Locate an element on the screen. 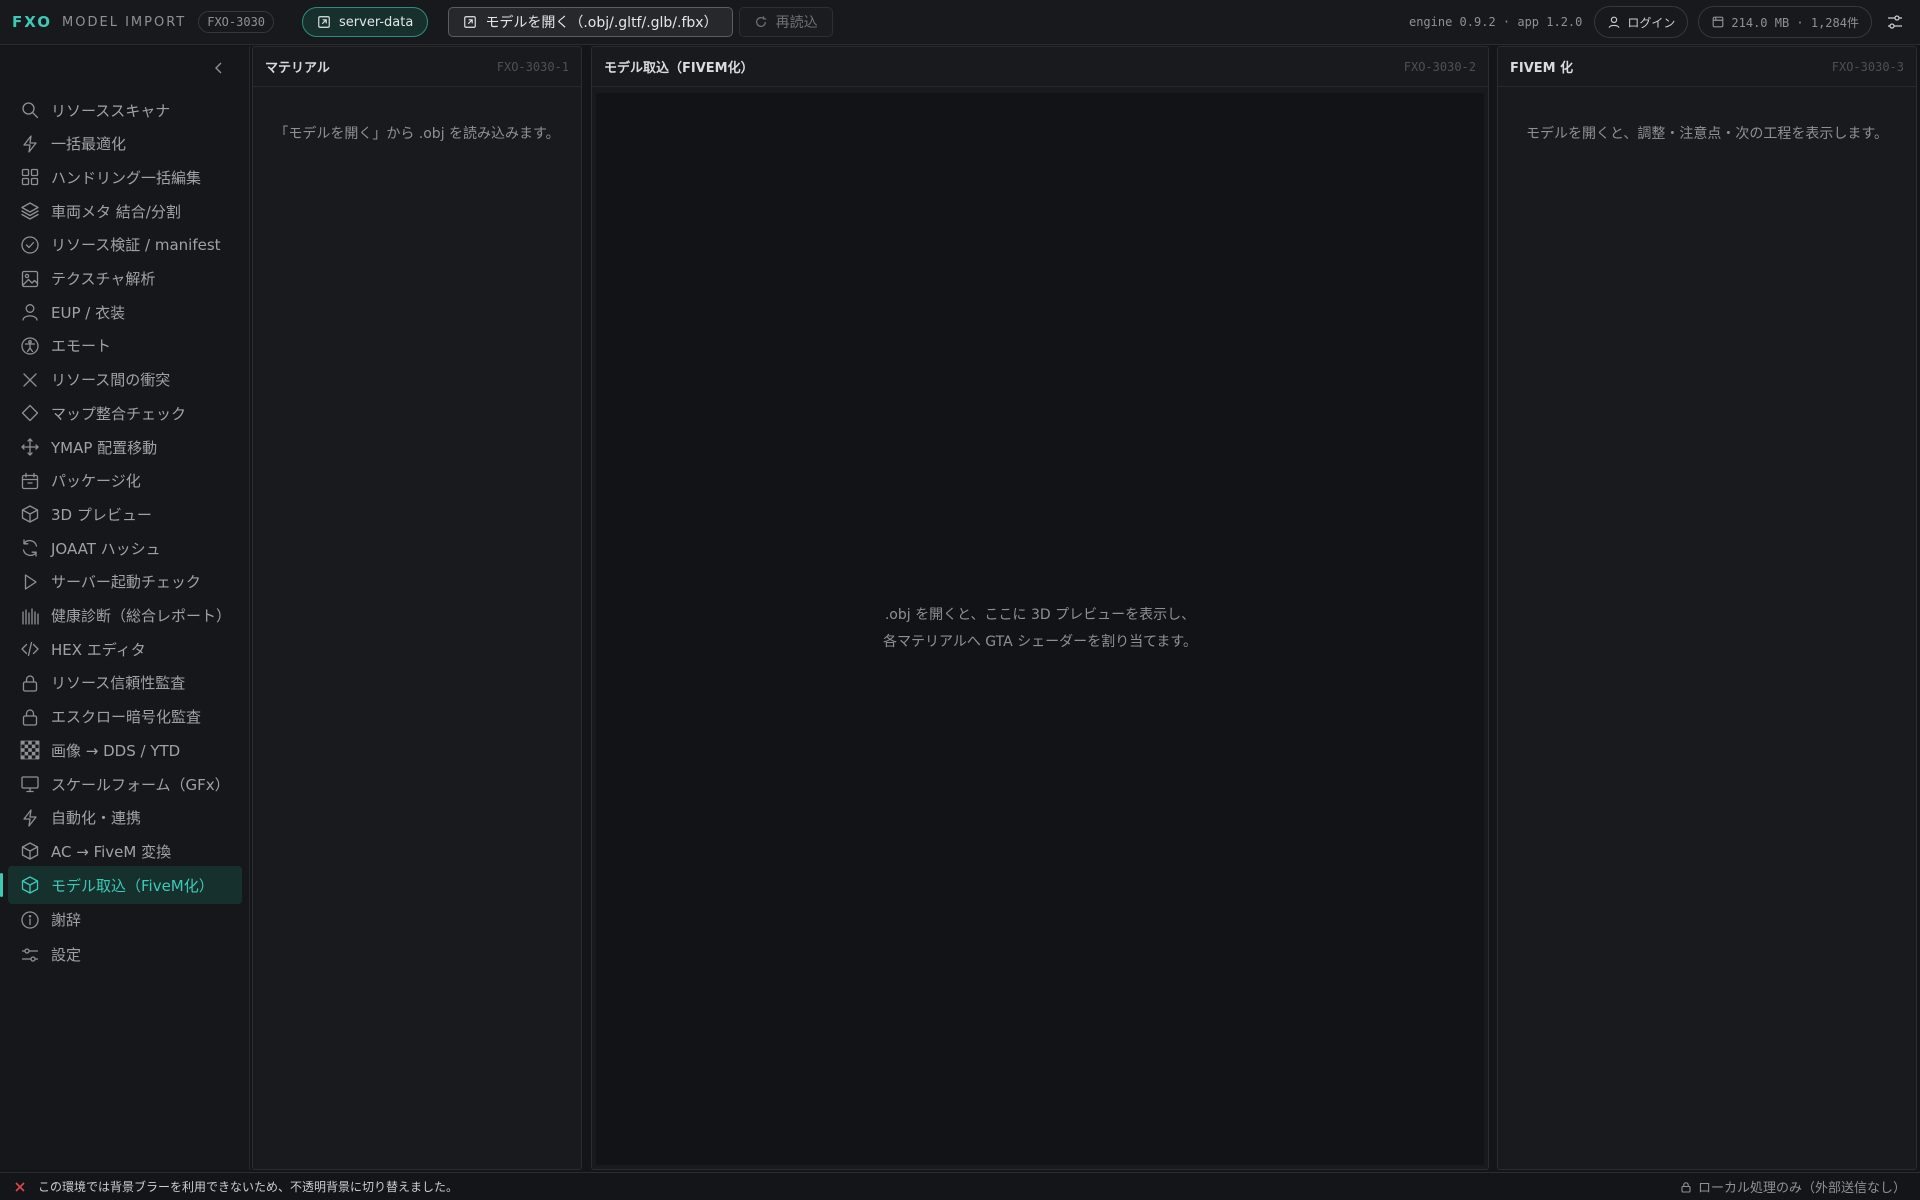  fivem-empty-message: モデルを開くと、調整・注意点・次の工程を表示します。 is located at coordinates (1707, 134).